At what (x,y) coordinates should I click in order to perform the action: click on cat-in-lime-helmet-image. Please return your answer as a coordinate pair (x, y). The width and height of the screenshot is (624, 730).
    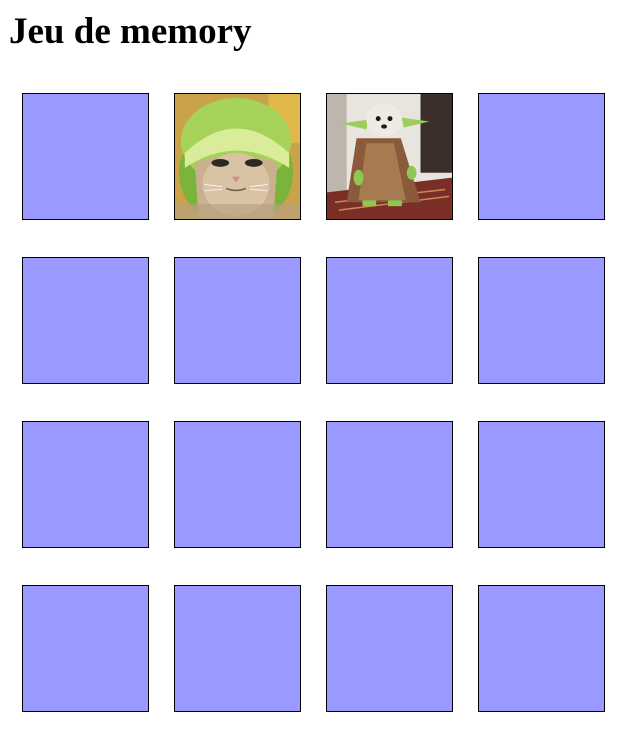
    Looking at the image, I should click on (237, 156).